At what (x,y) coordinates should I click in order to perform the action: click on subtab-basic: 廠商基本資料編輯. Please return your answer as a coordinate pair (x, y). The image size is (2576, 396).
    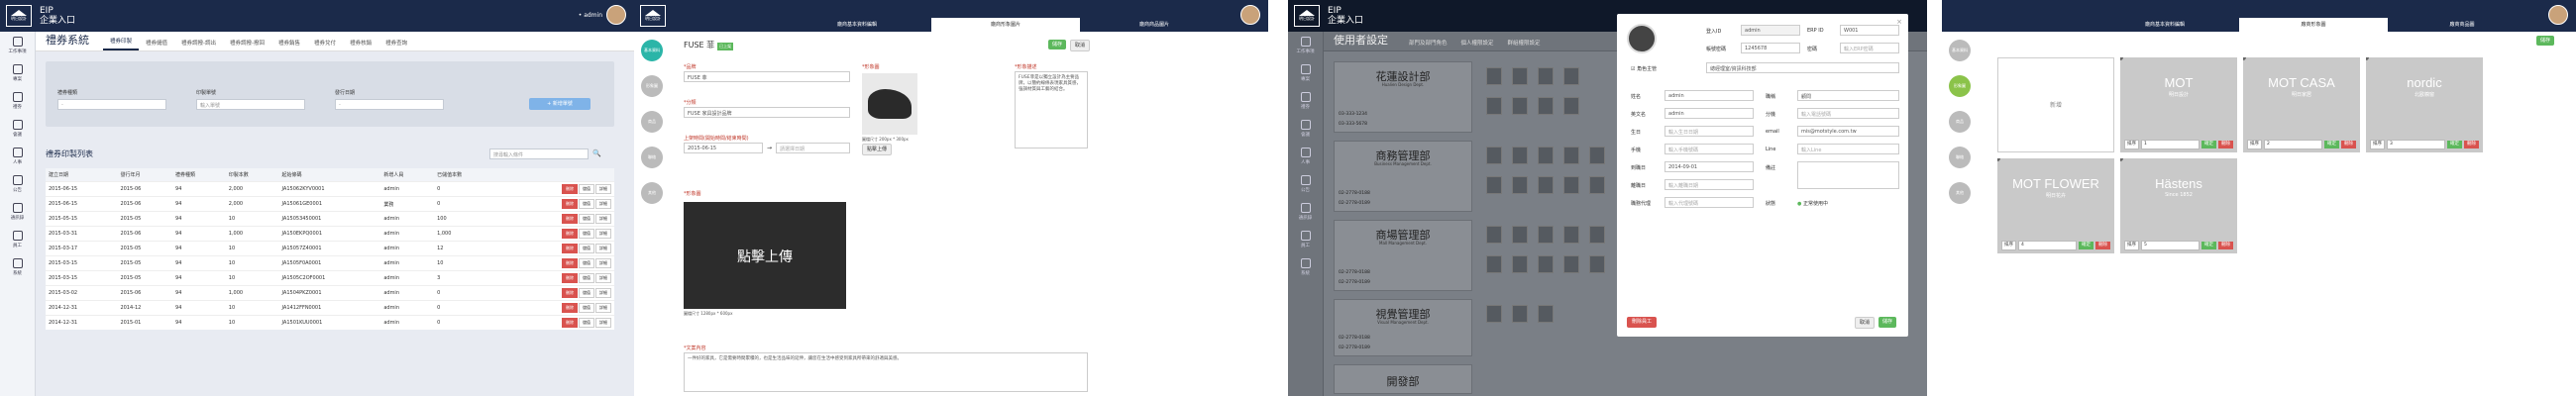
    Looking at the image, I should click on (2165, 25).